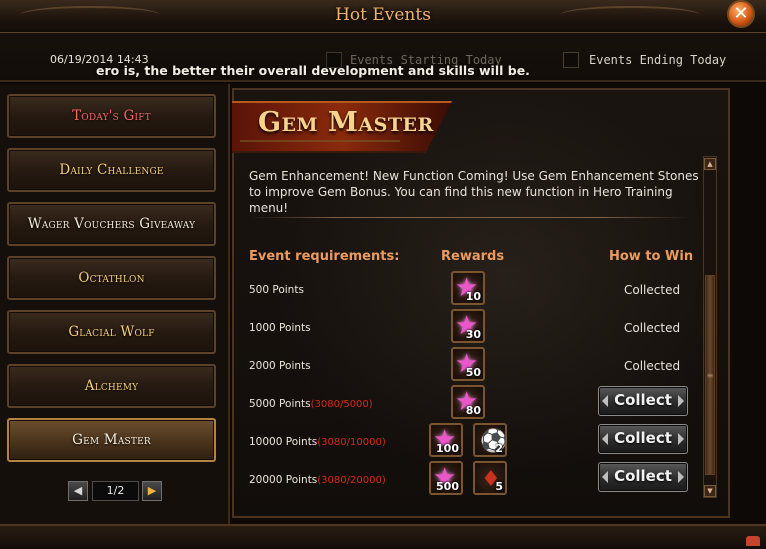 Image resolution: width=766 pixels, height=549 pixels. I want to click on reward-quantity: 500, so click(447, 486).